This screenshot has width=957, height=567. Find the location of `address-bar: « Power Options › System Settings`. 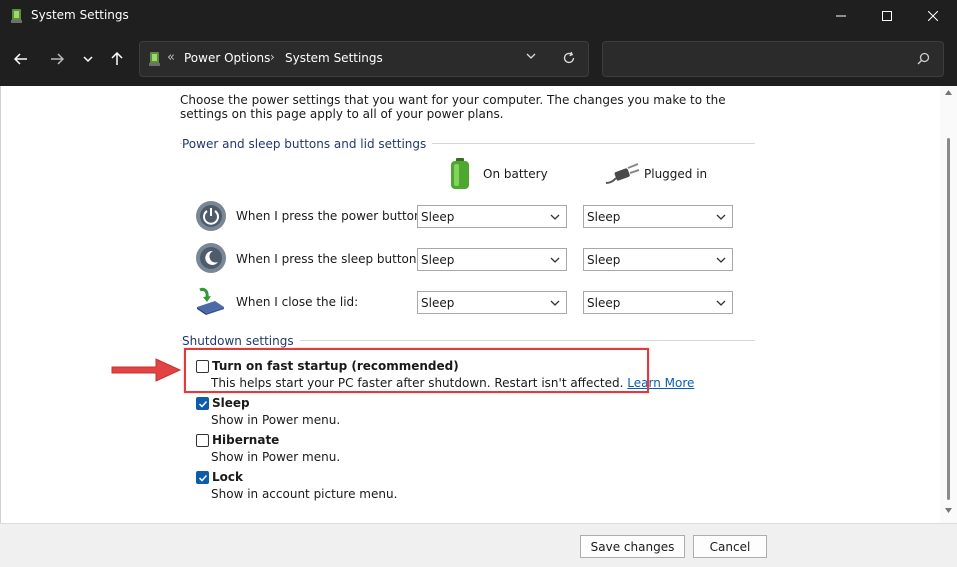

address-bar: « Power Options › System Settings is located at coordinates (364, 59).